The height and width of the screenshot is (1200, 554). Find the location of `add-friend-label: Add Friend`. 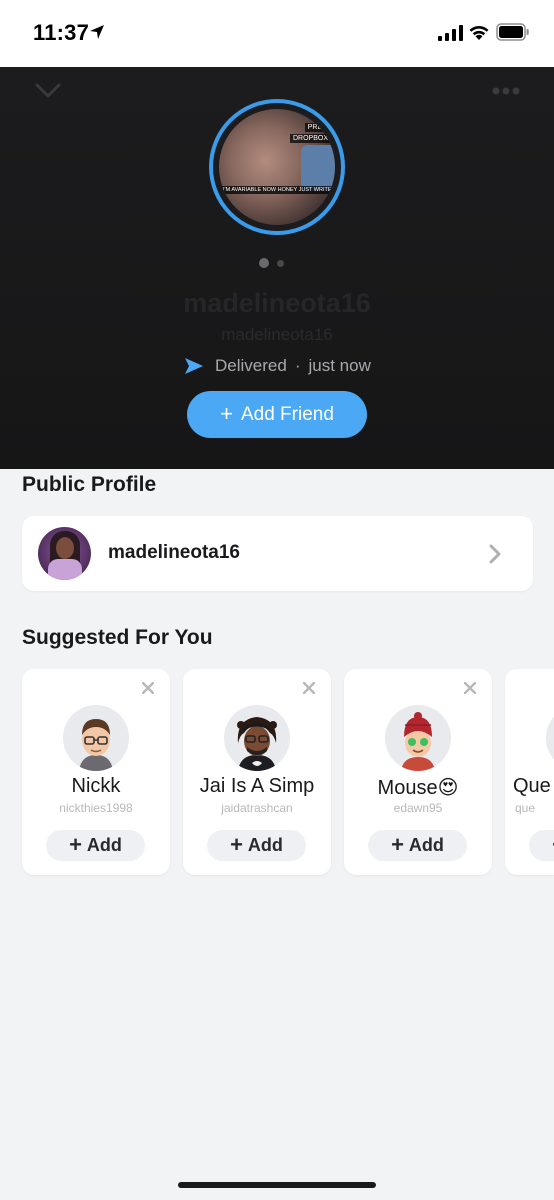

add-friend-label: Add Friend is located at coordinates (287, 414).